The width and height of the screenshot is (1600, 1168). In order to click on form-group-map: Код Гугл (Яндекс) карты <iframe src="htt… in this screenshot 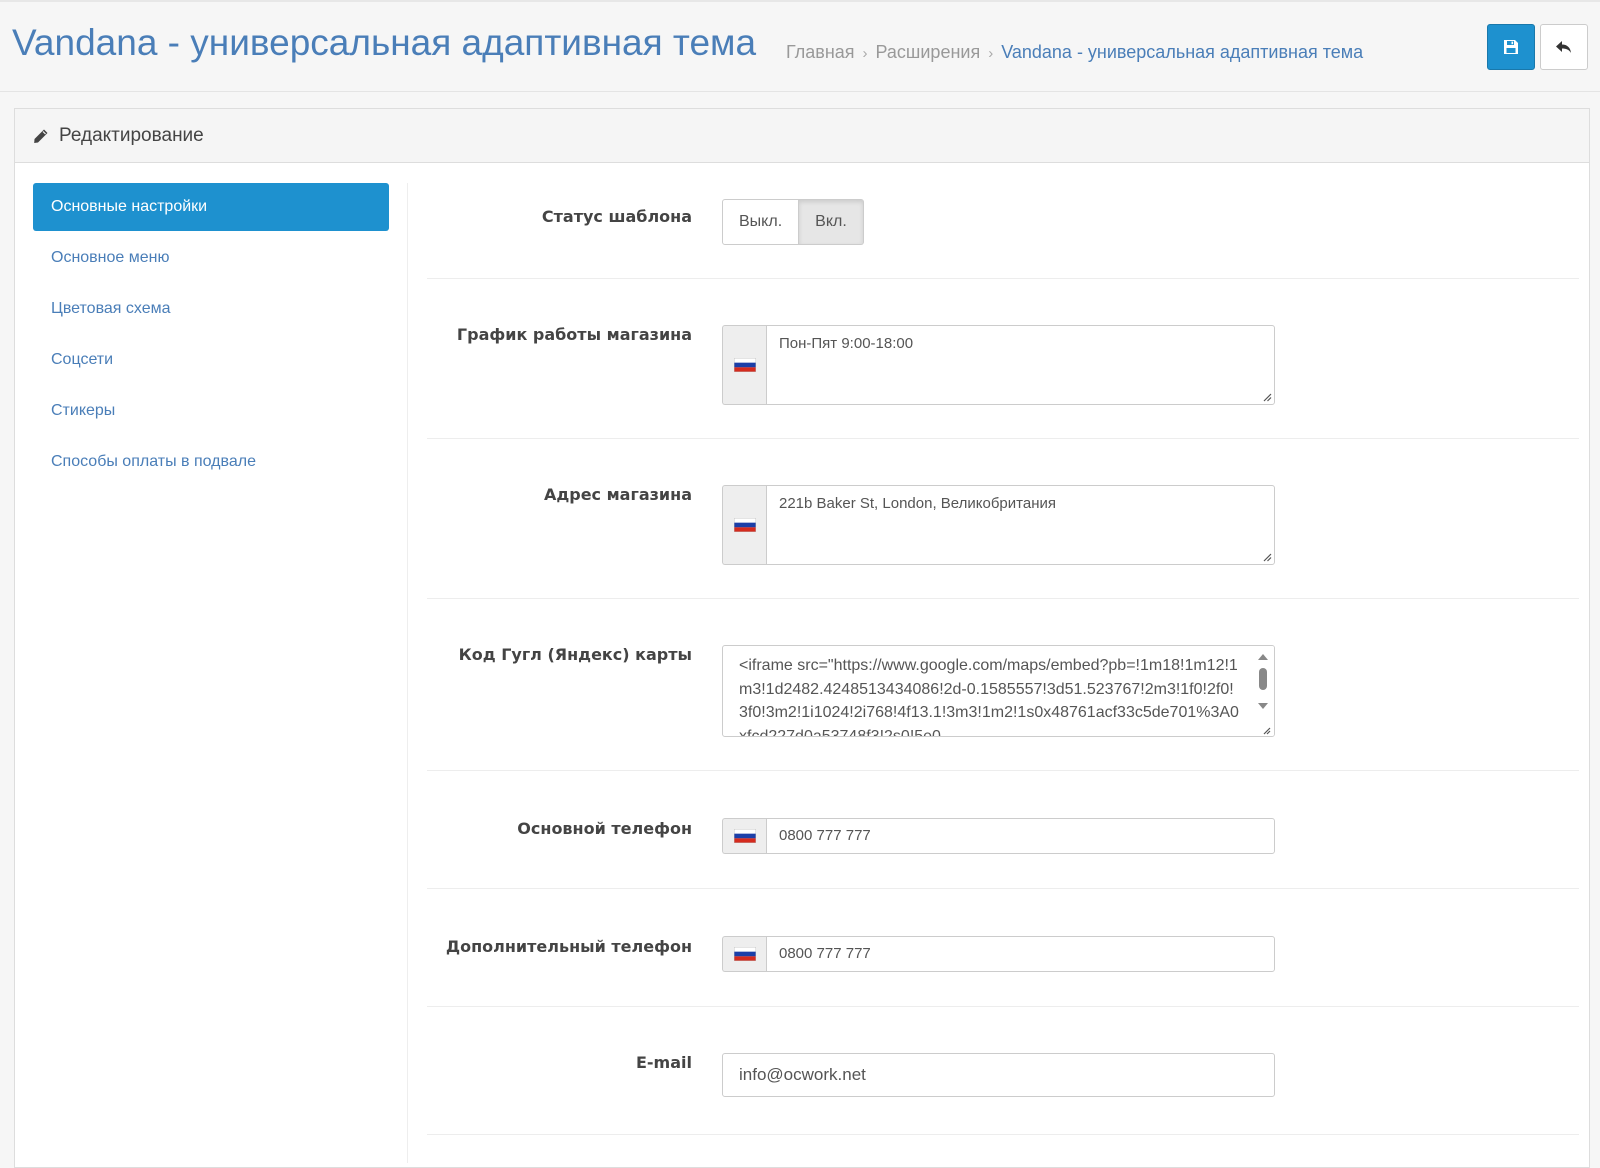, I will do `click(1003, 685)`.